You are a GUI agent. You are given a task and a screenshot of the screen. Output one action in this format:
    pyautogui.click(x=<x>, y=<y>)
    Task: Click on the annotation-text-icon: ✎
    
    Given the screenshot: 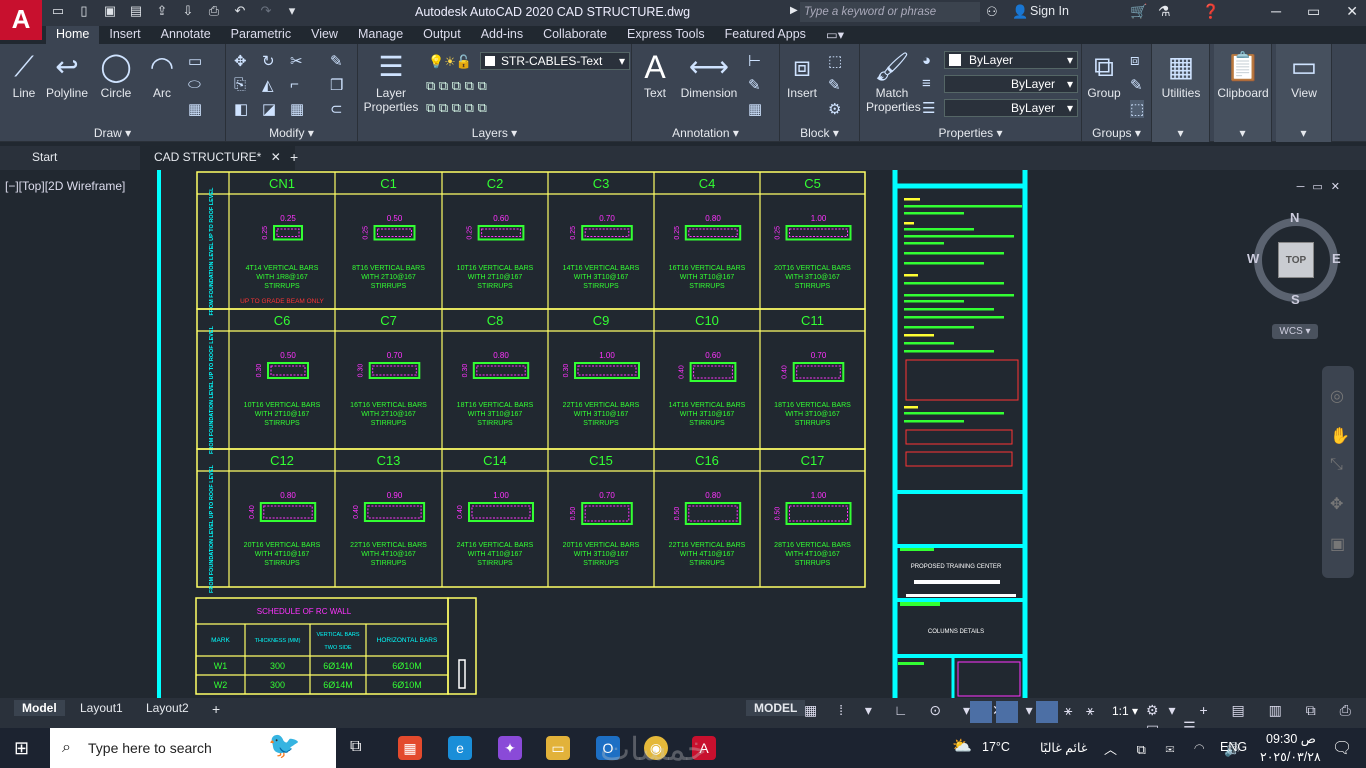 What is the action you would take?
    pyautogui.click(x=754, y=85)
    